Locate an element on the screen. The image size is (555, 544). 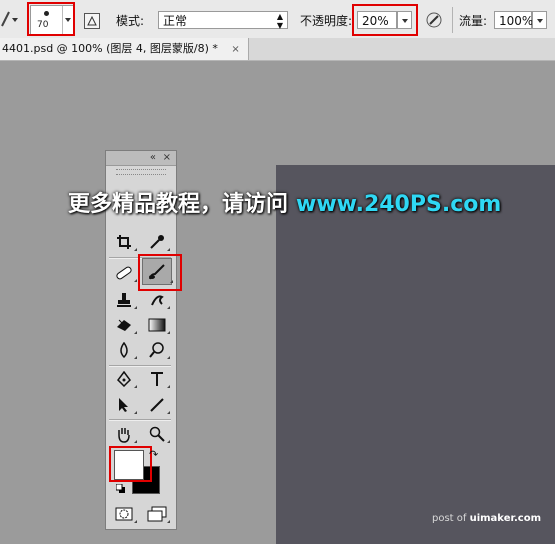
document-tab: 4401.psd @ 100% (图层 4, 图层蒙版/8) * × is located at coordinates (124, 49).